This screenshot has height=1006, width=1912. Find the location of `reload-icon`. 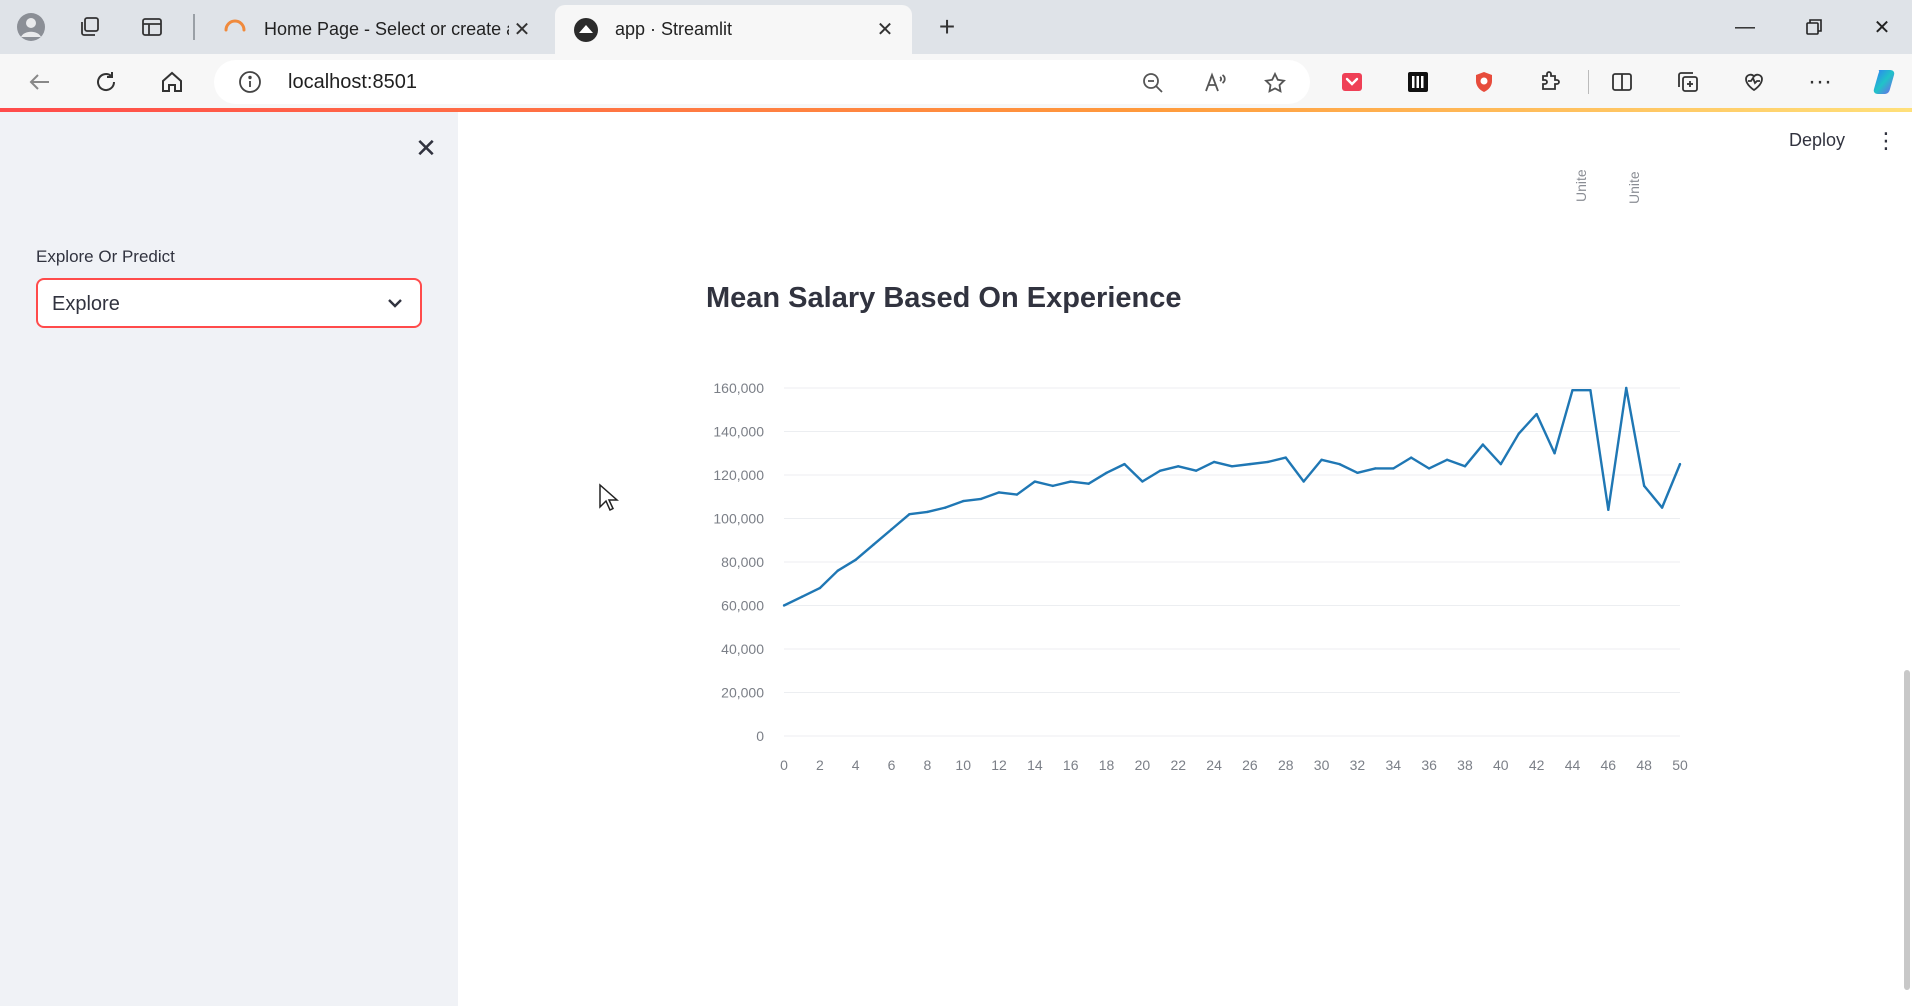

reload-icon is located at coordinates (106, 82).